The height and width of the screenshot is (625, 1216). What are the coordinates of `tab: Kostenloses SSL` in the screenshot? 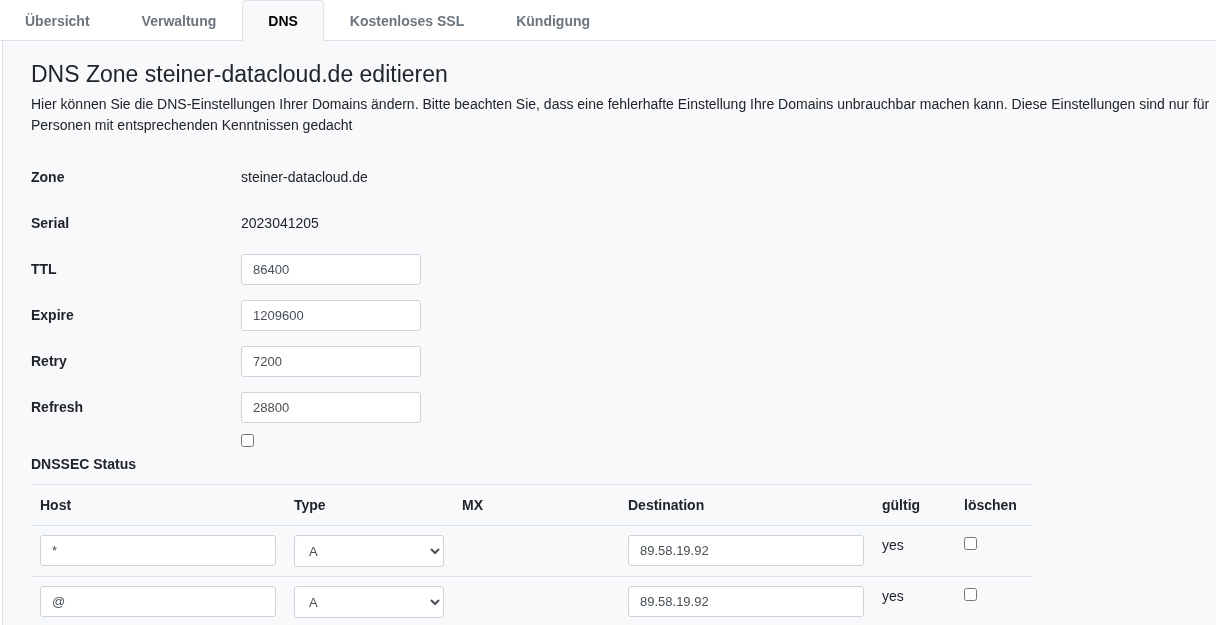 It's located at (407, 21).